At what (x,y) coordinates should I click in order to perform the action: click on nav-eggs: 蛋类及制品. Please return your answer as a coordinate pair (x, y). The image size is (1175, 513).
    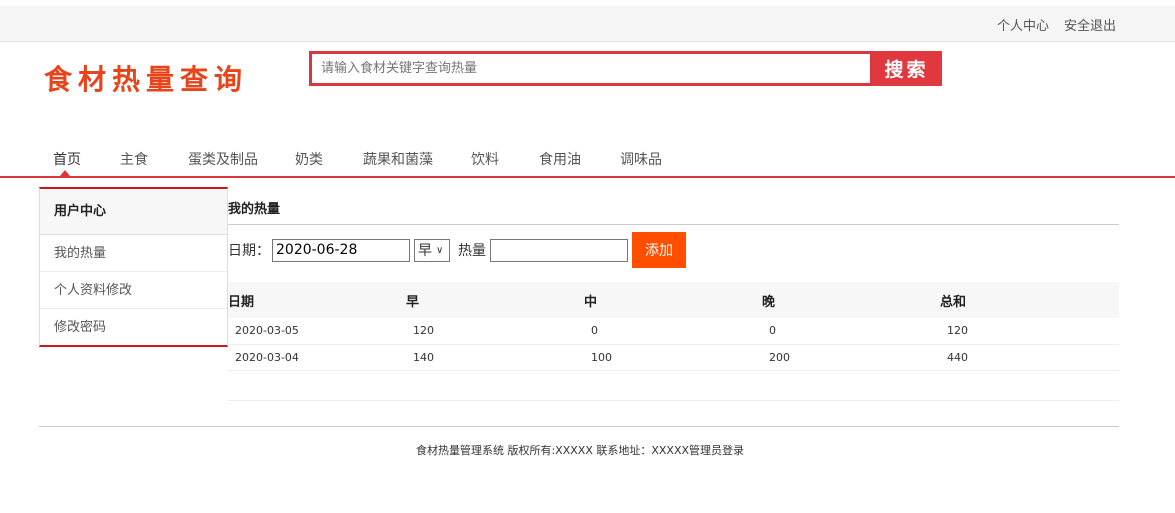
    Looking at the image, I should click on (223, 159).